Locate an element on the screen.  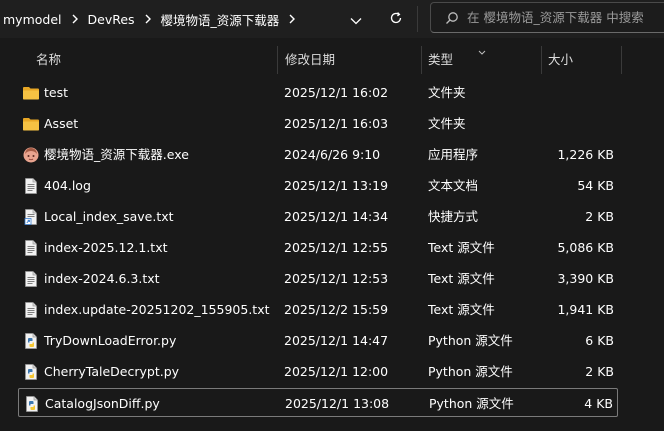
file-modified-date: 2025/12/1 16:03 is located at coordinates (336, 123).